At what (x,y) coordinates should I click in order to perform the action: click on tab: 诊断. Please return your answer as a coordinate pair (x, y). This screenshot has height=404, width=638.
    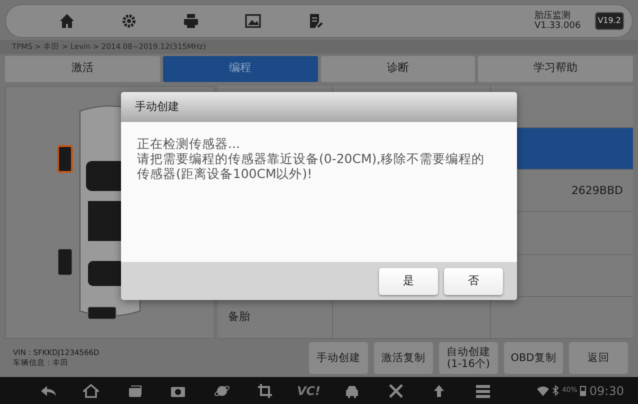
    Looking at the image, I should click on (398, 69).